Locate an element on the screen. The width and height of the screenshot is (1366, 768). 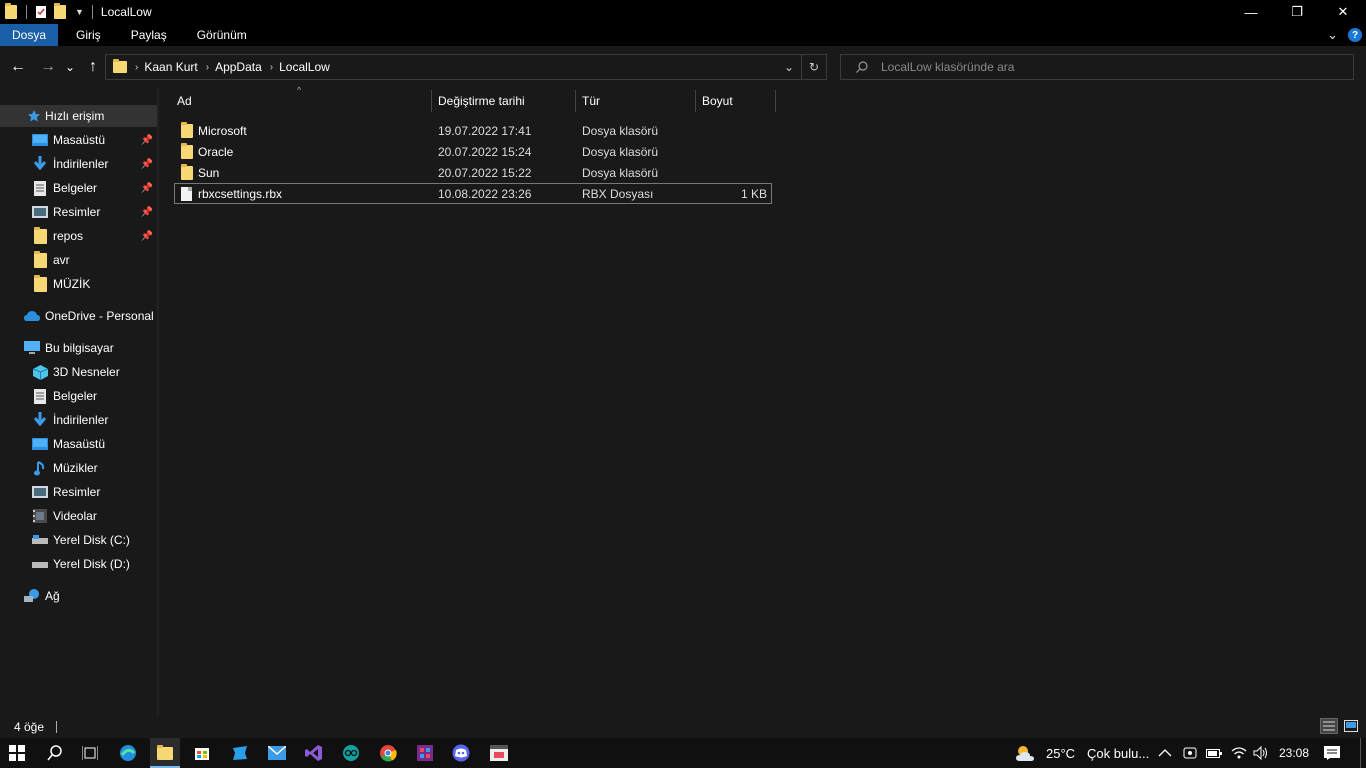
taskbar: 25°C Çok bulu... 23:08 is located at coordinates (683, 753).